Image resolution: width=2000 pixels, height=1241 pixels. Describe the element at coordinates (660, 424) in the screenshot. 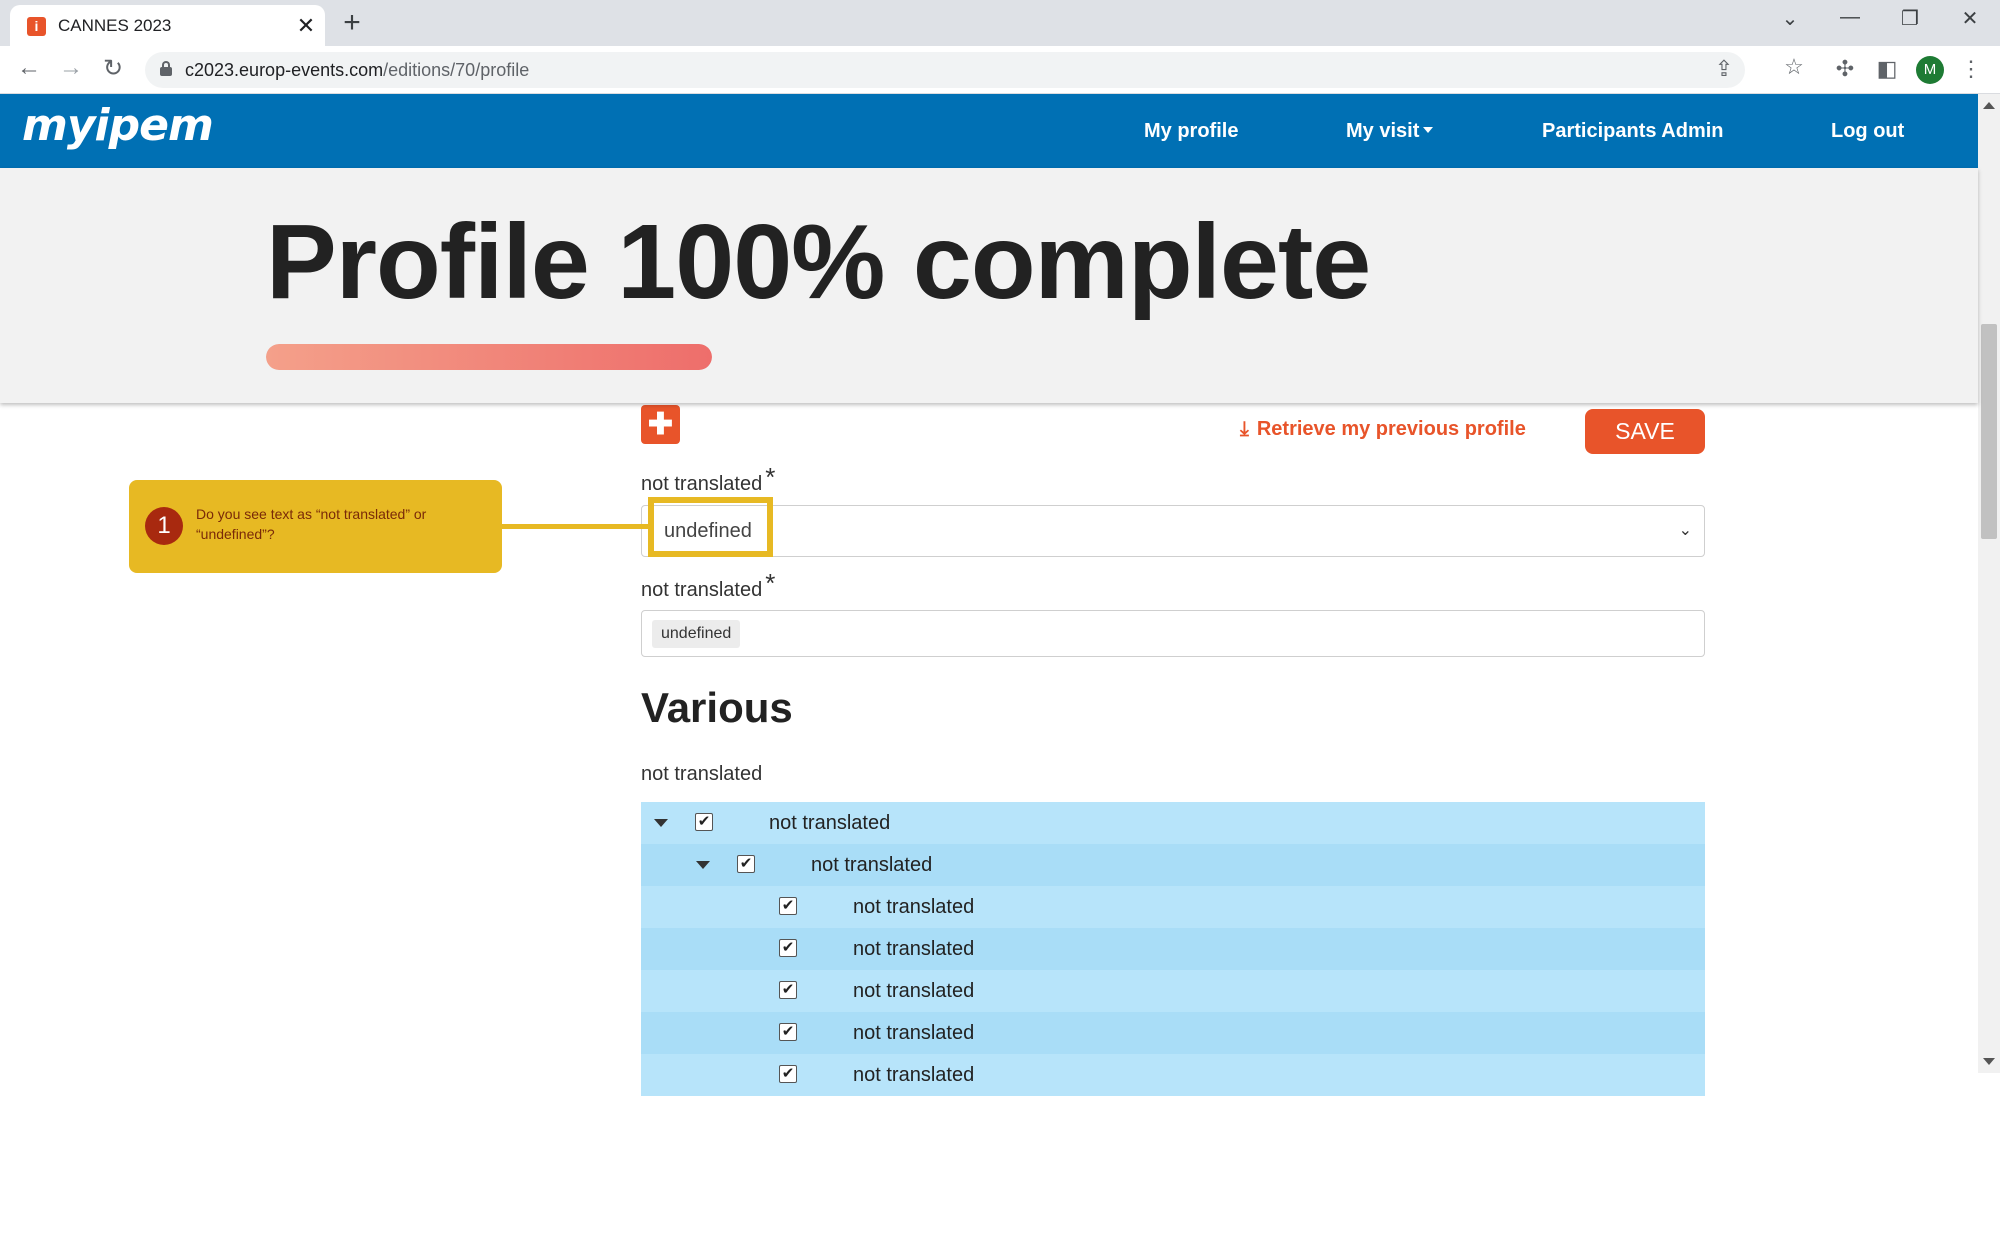

I see `add-plus-icon: ✚` at that location.